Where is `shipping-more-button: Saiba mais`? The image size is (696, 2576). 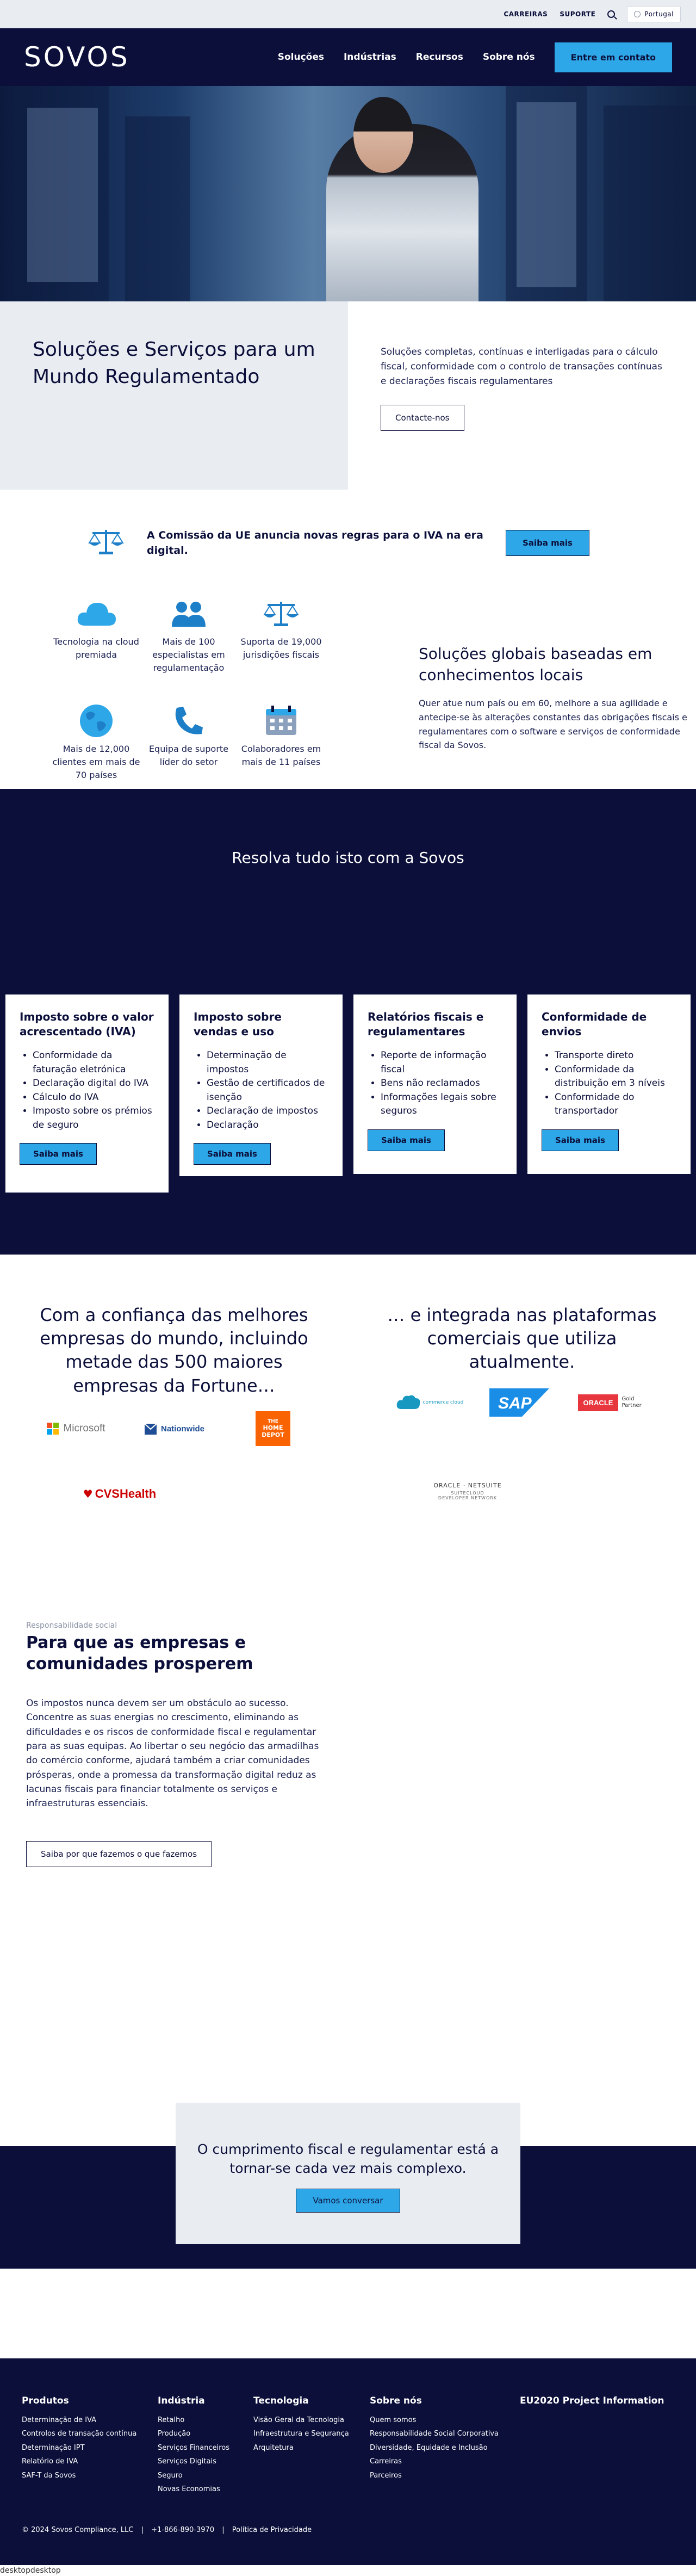 shipping-more-button: Saiba mais is located at coordinates (580, 1140).